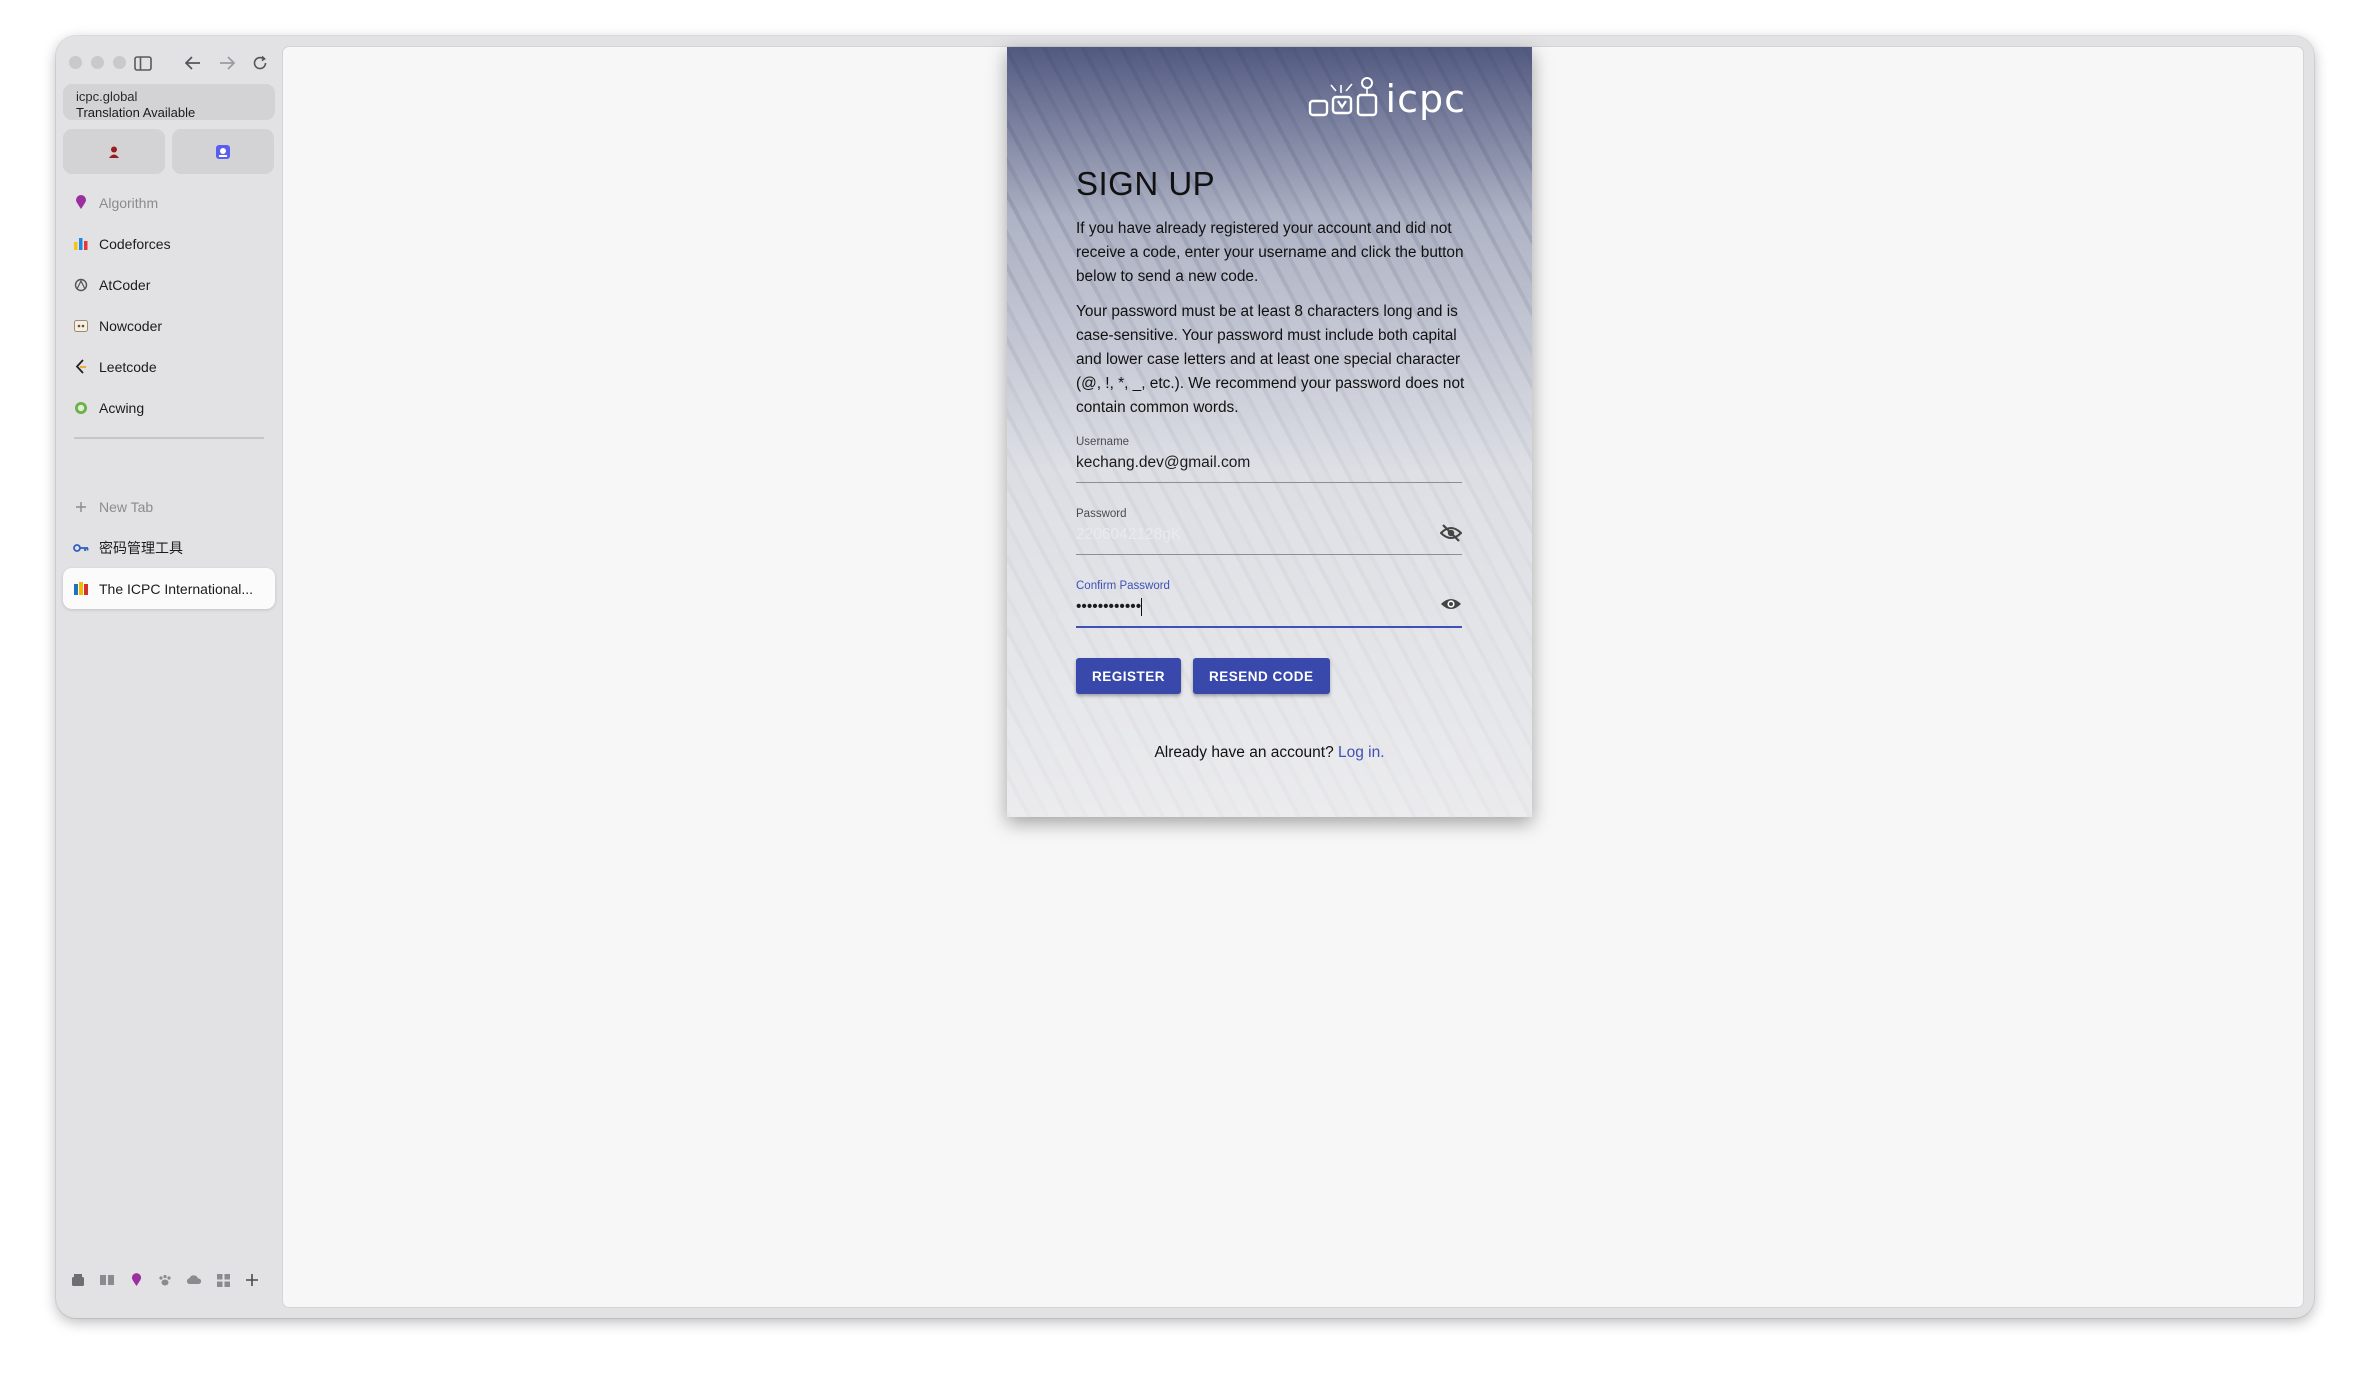  I want to click on nowcoder-icon, so click(81, 326).